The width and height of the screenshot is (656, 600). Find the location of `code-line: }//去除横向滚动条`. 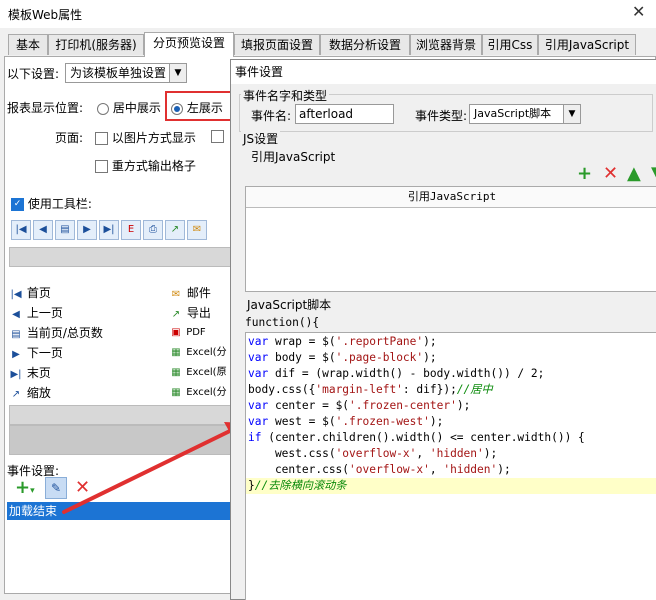

code-line: }//去除横向滚动条 is located at coordinates (416, 486).